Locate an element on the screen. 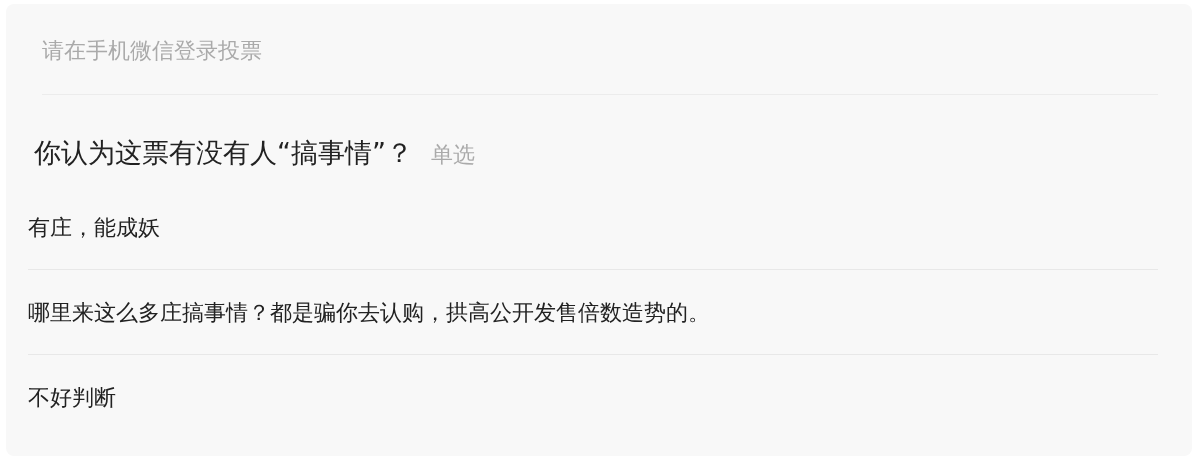  question-title: 你认为这票有没有人“搞事情”？ is located at coordinates (223, 152).